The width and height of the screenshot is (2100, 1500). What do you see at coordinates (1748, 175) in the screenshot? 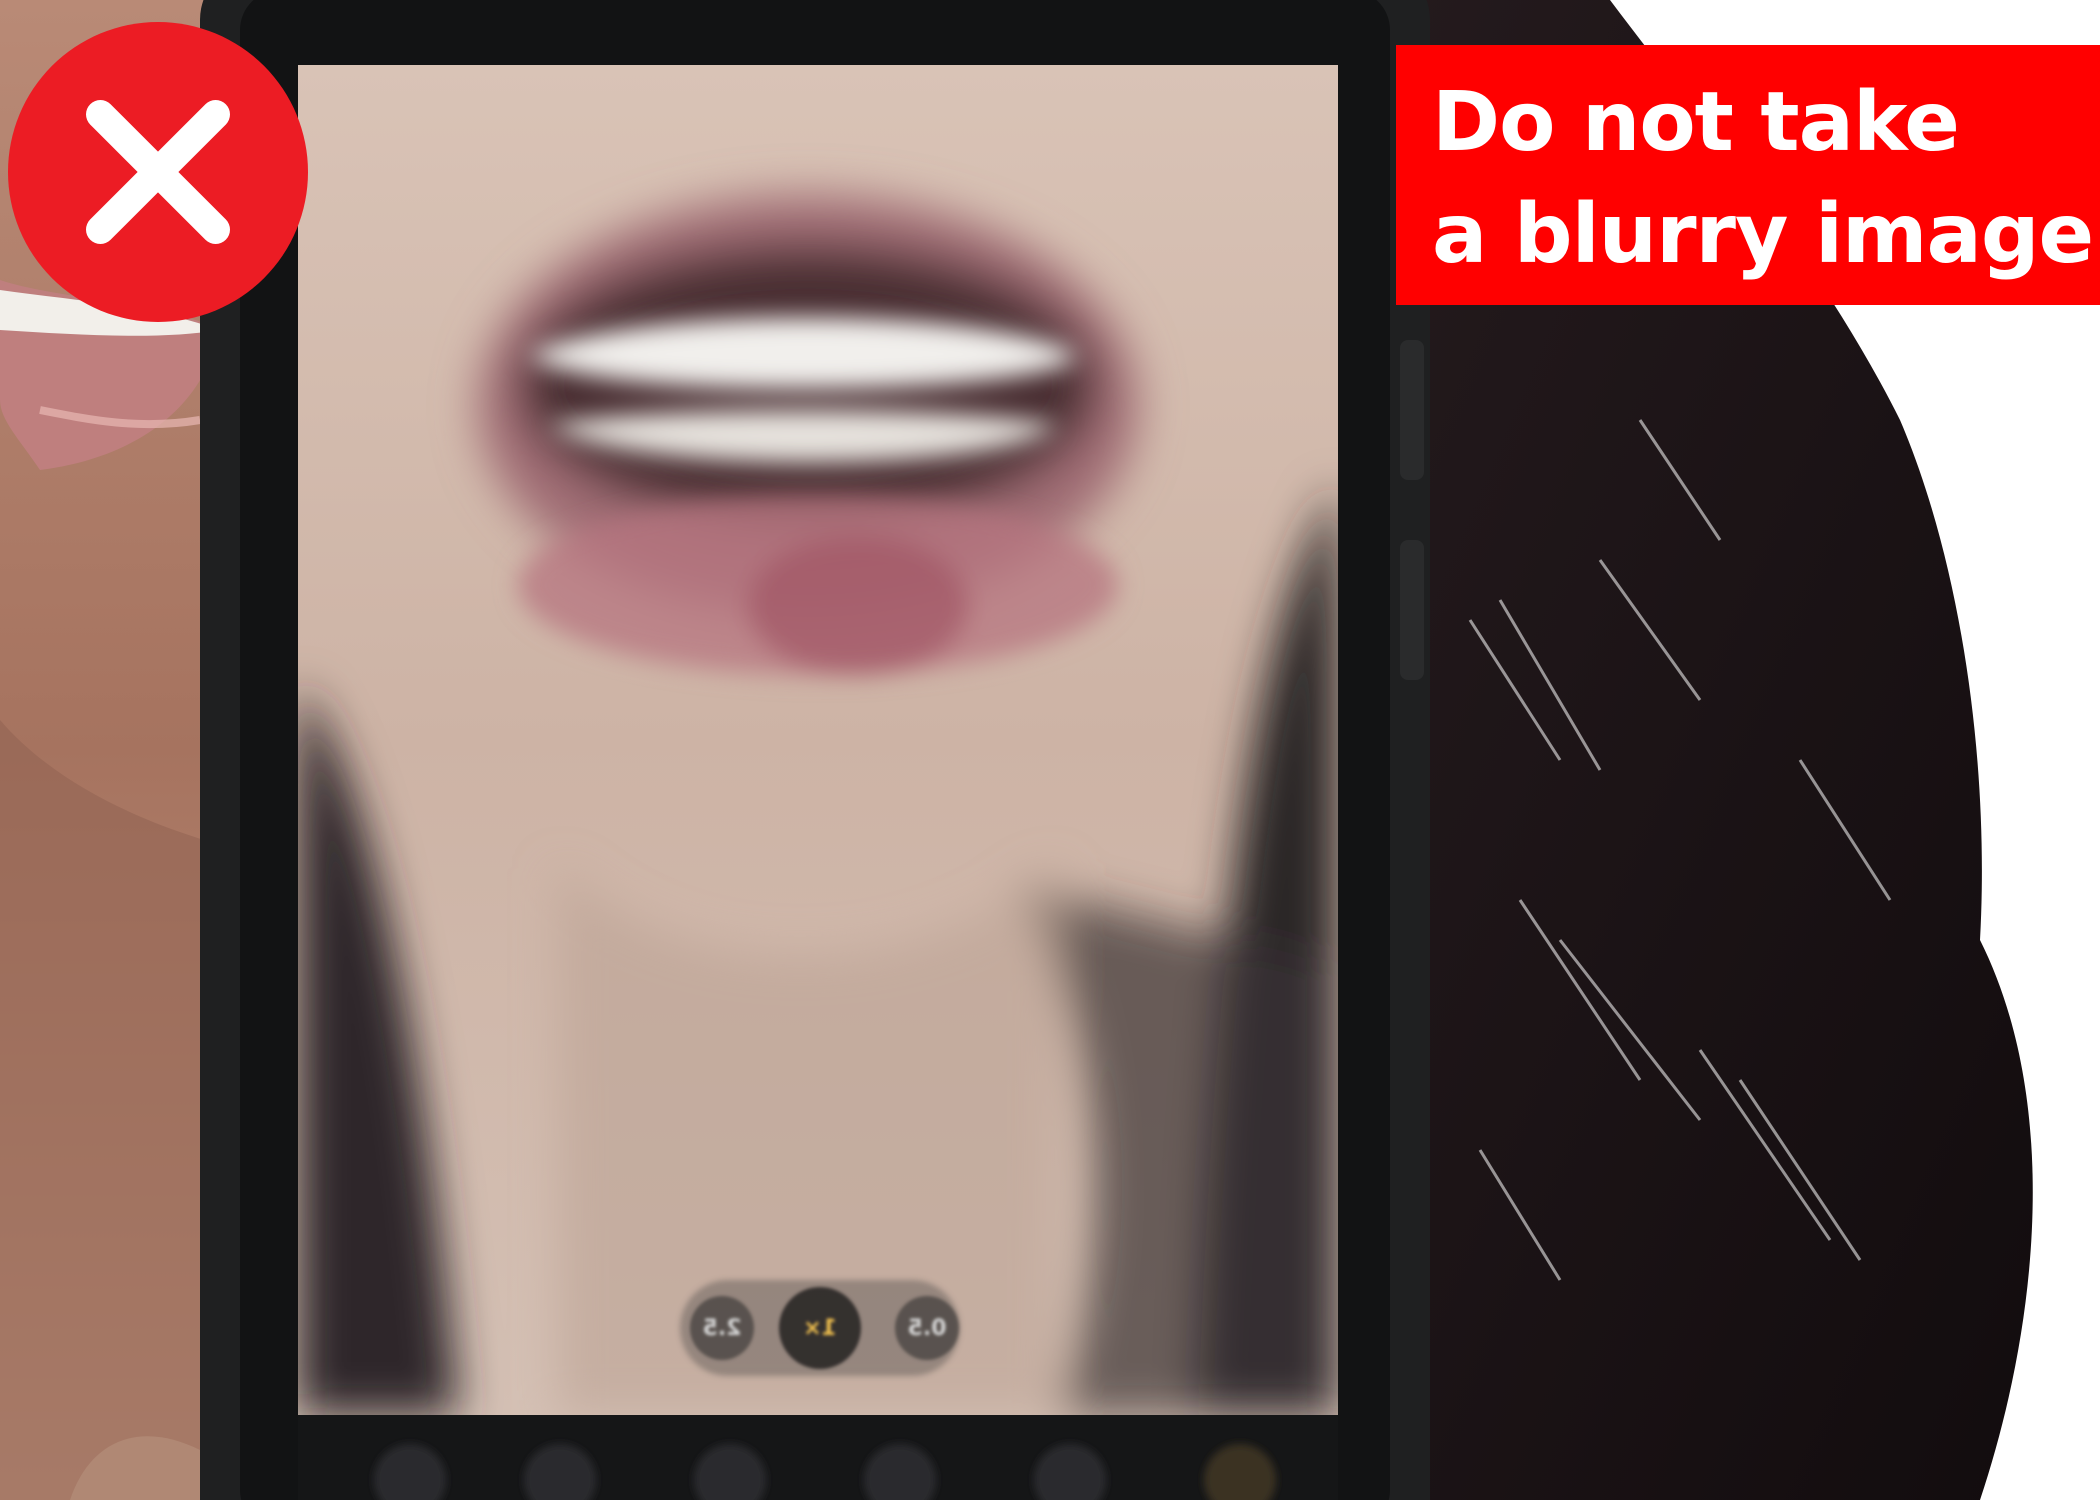
I see `caption-banner: Do not take a blurry image` at bounding box center [1748, 175].